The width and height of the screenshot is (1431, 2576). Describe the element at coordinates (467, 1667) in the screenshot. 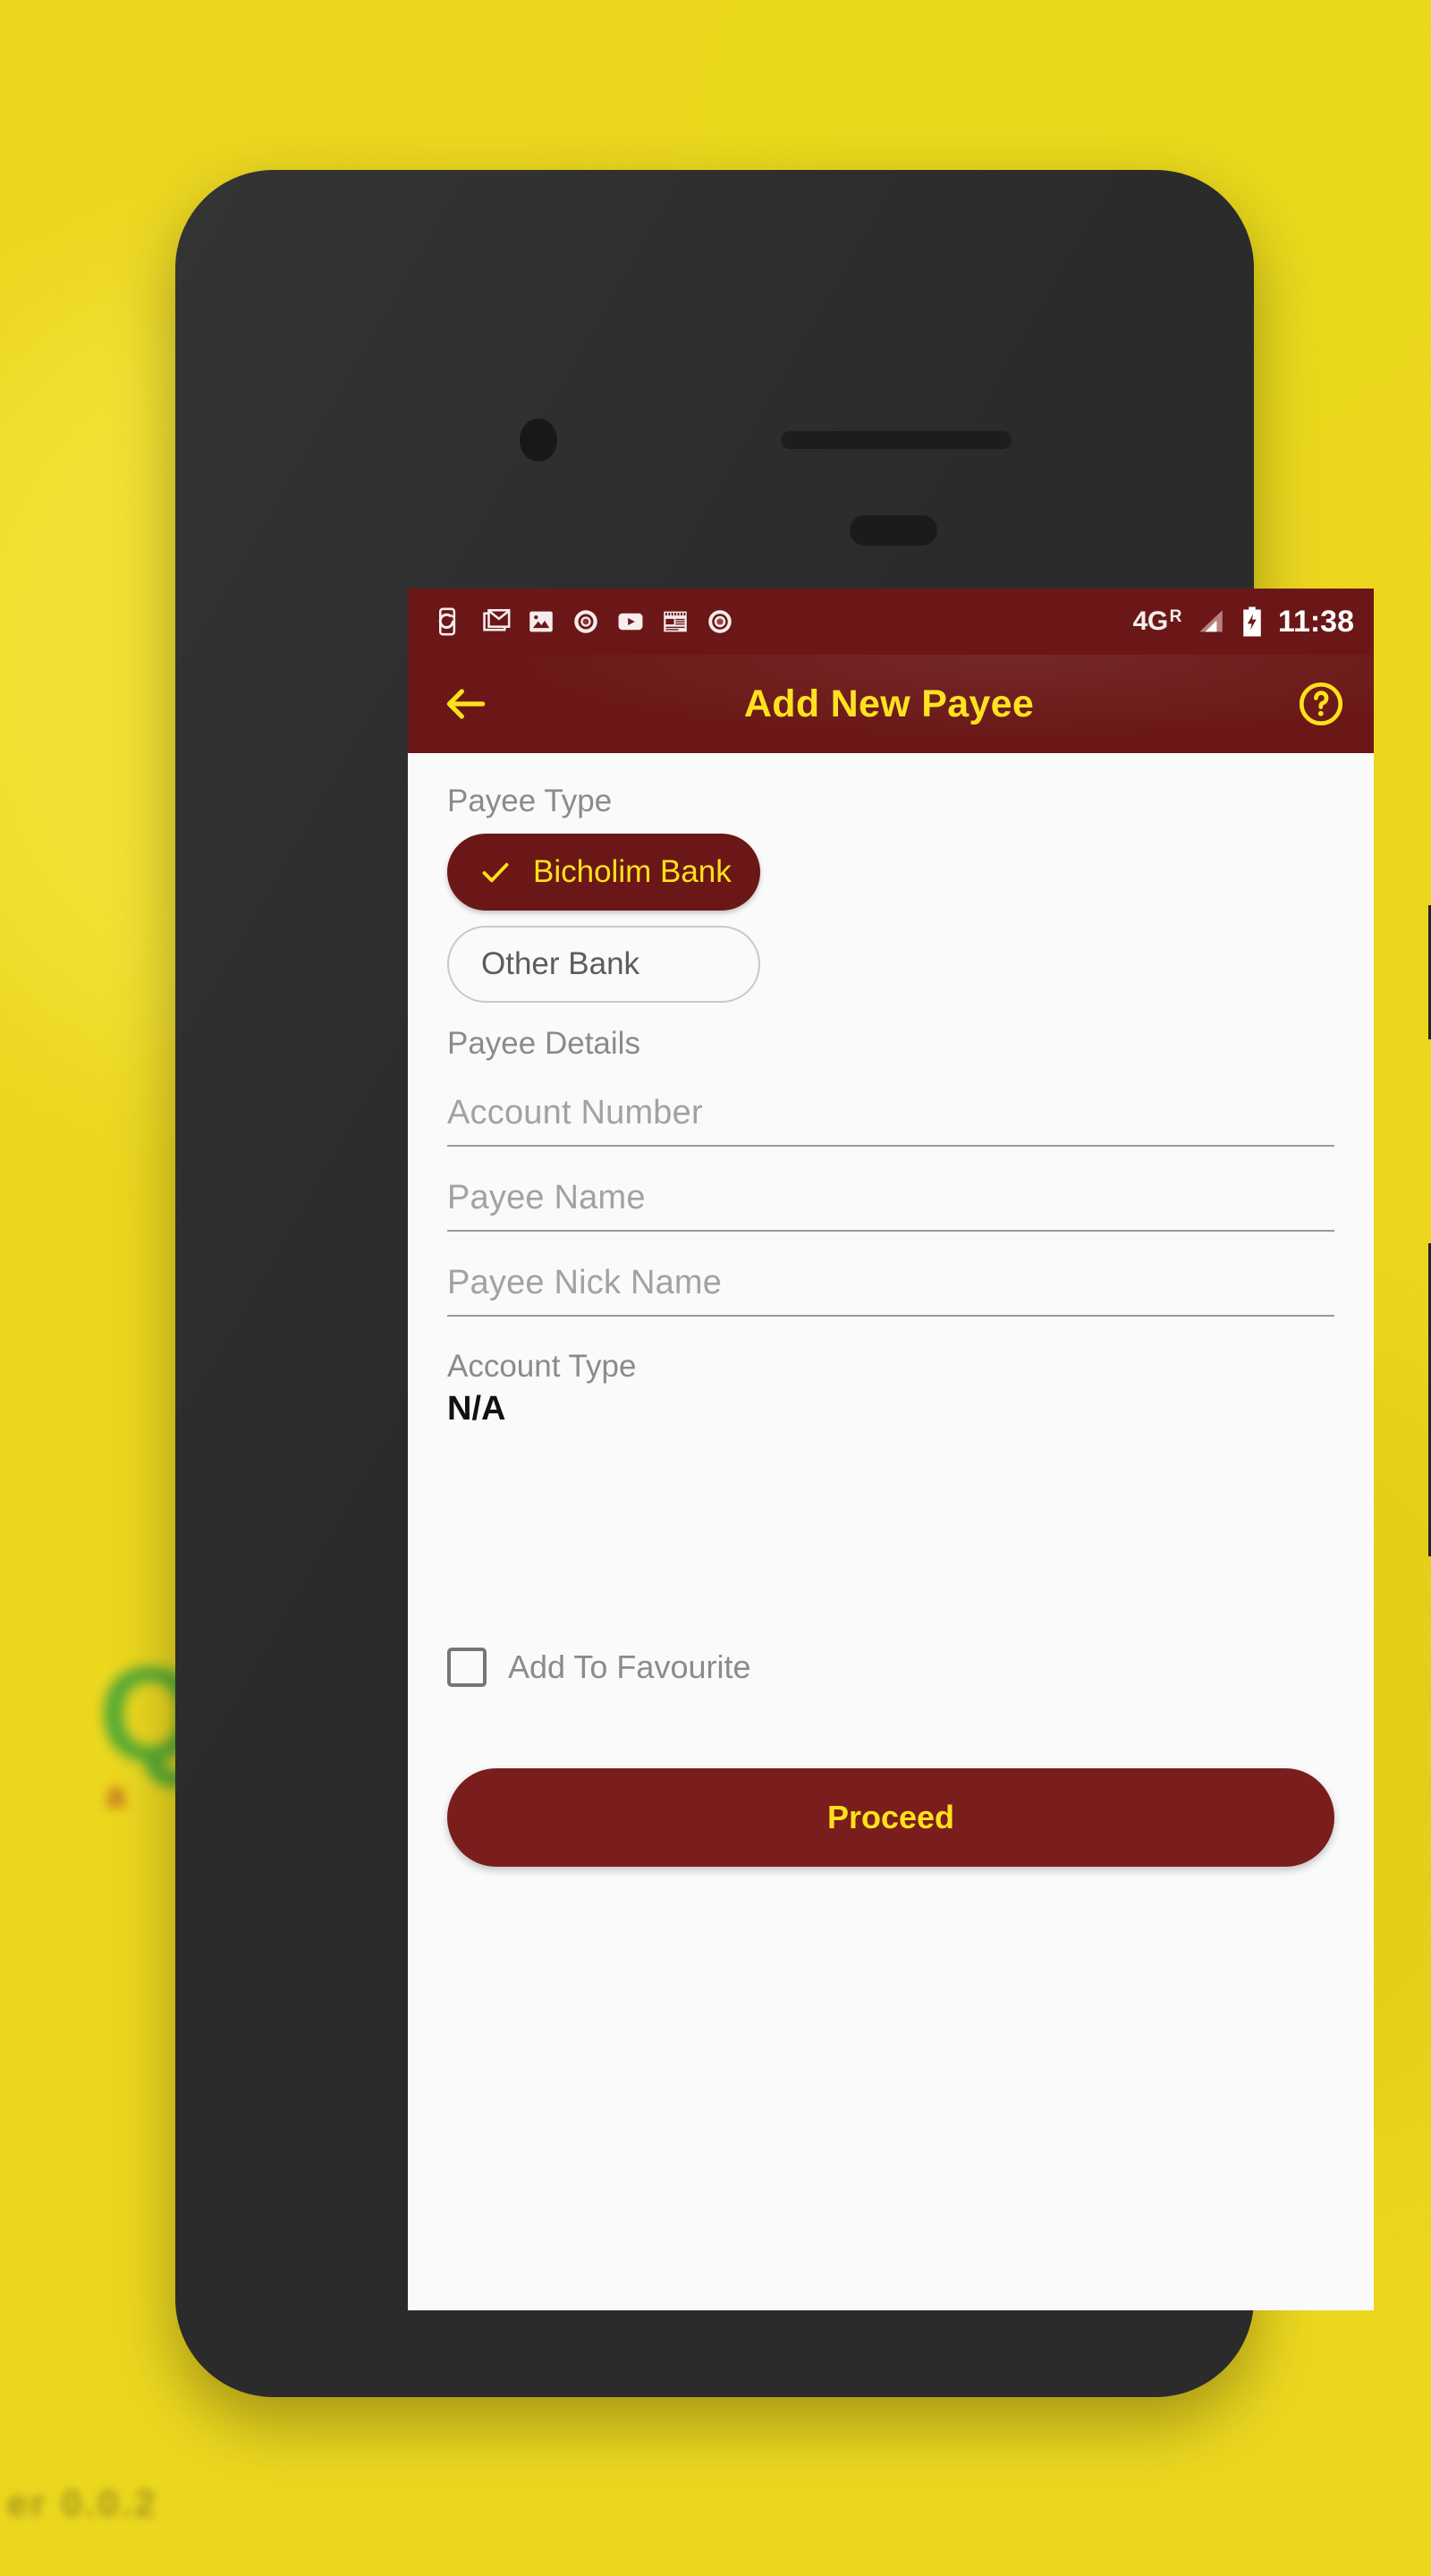

I see `add-to-favourite-checkbox` at that location.